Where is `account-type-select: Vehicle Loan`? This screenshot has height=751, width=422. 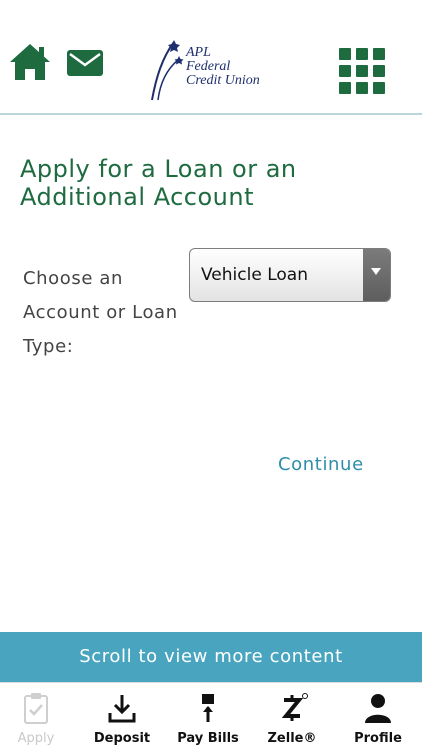 account-type-select: Vehicle Loan is located at coordinates (290, 275).